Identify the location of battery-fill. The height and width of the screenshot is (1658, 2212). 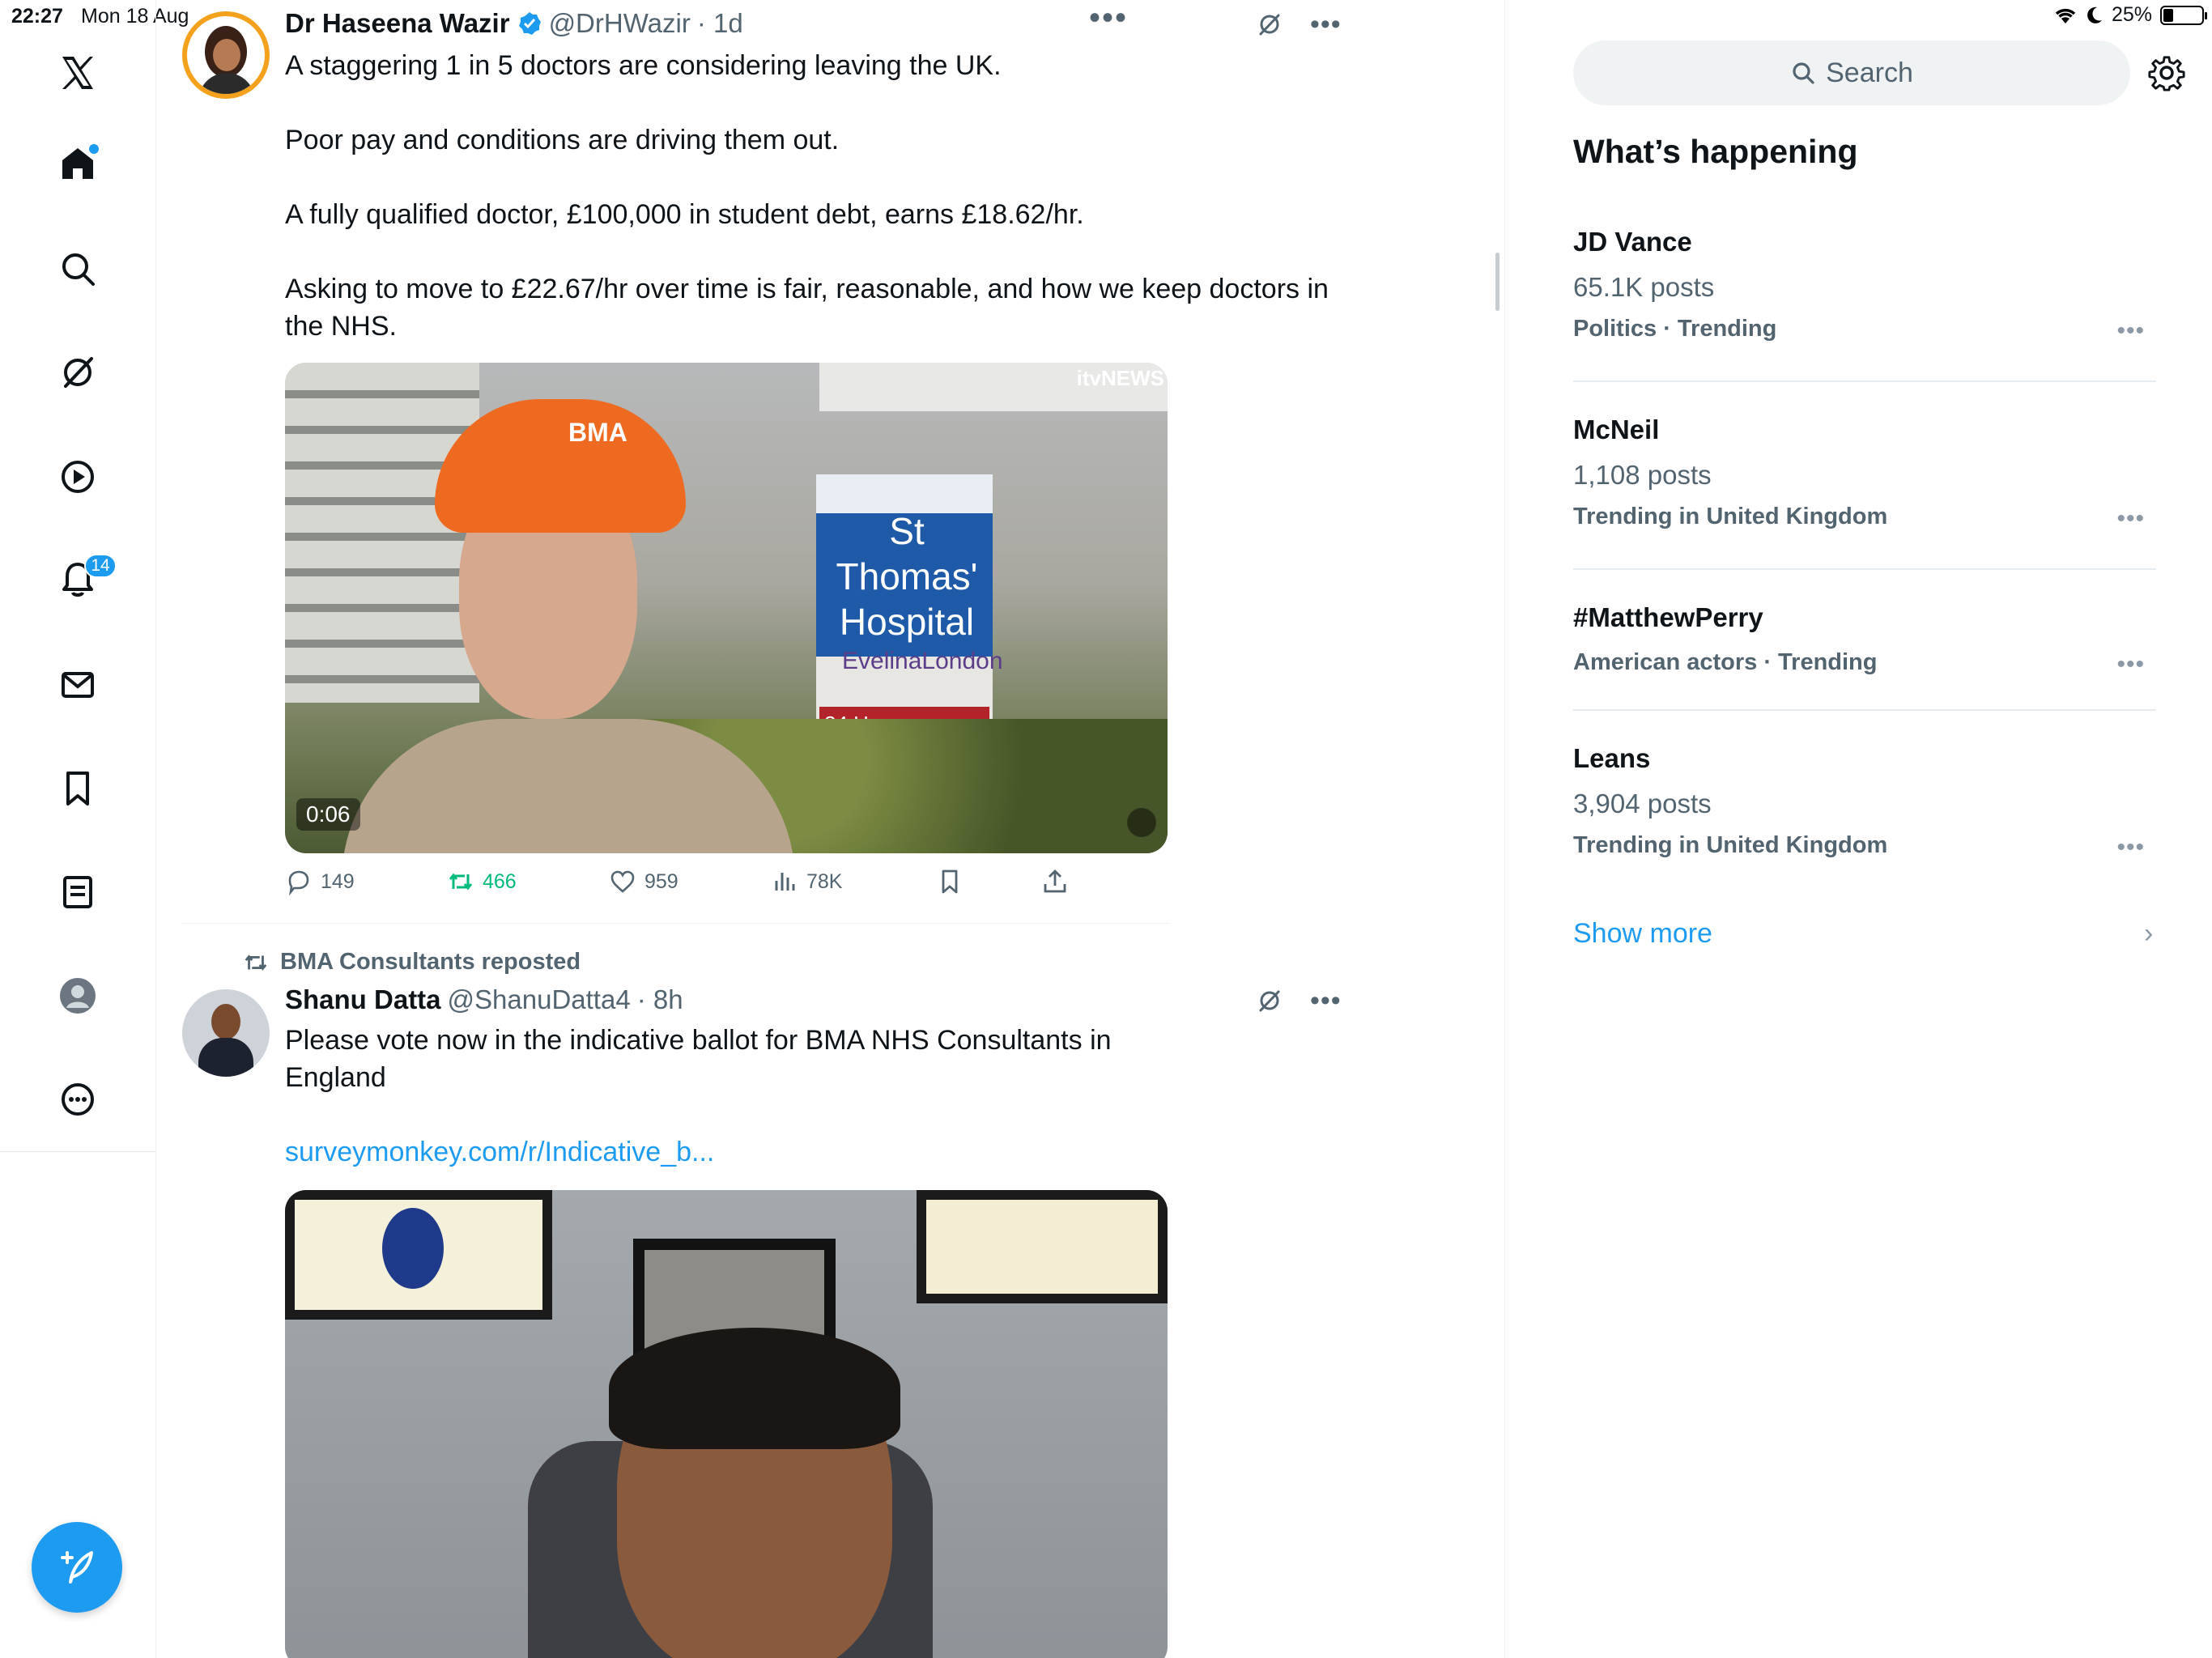
(2168, 15).